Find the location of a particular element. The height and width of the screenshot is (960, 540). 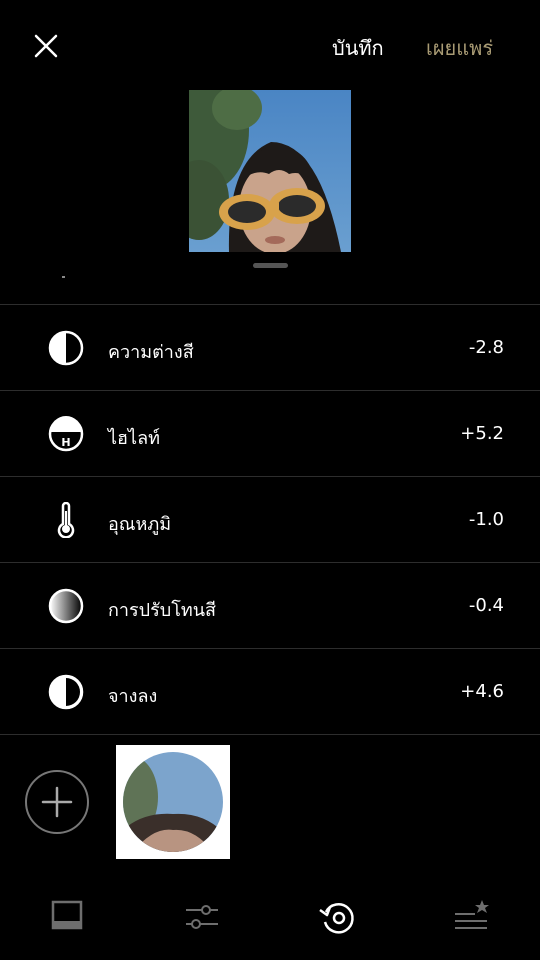

adjustment-value: -2.8 is located at coordinates (486, 347).